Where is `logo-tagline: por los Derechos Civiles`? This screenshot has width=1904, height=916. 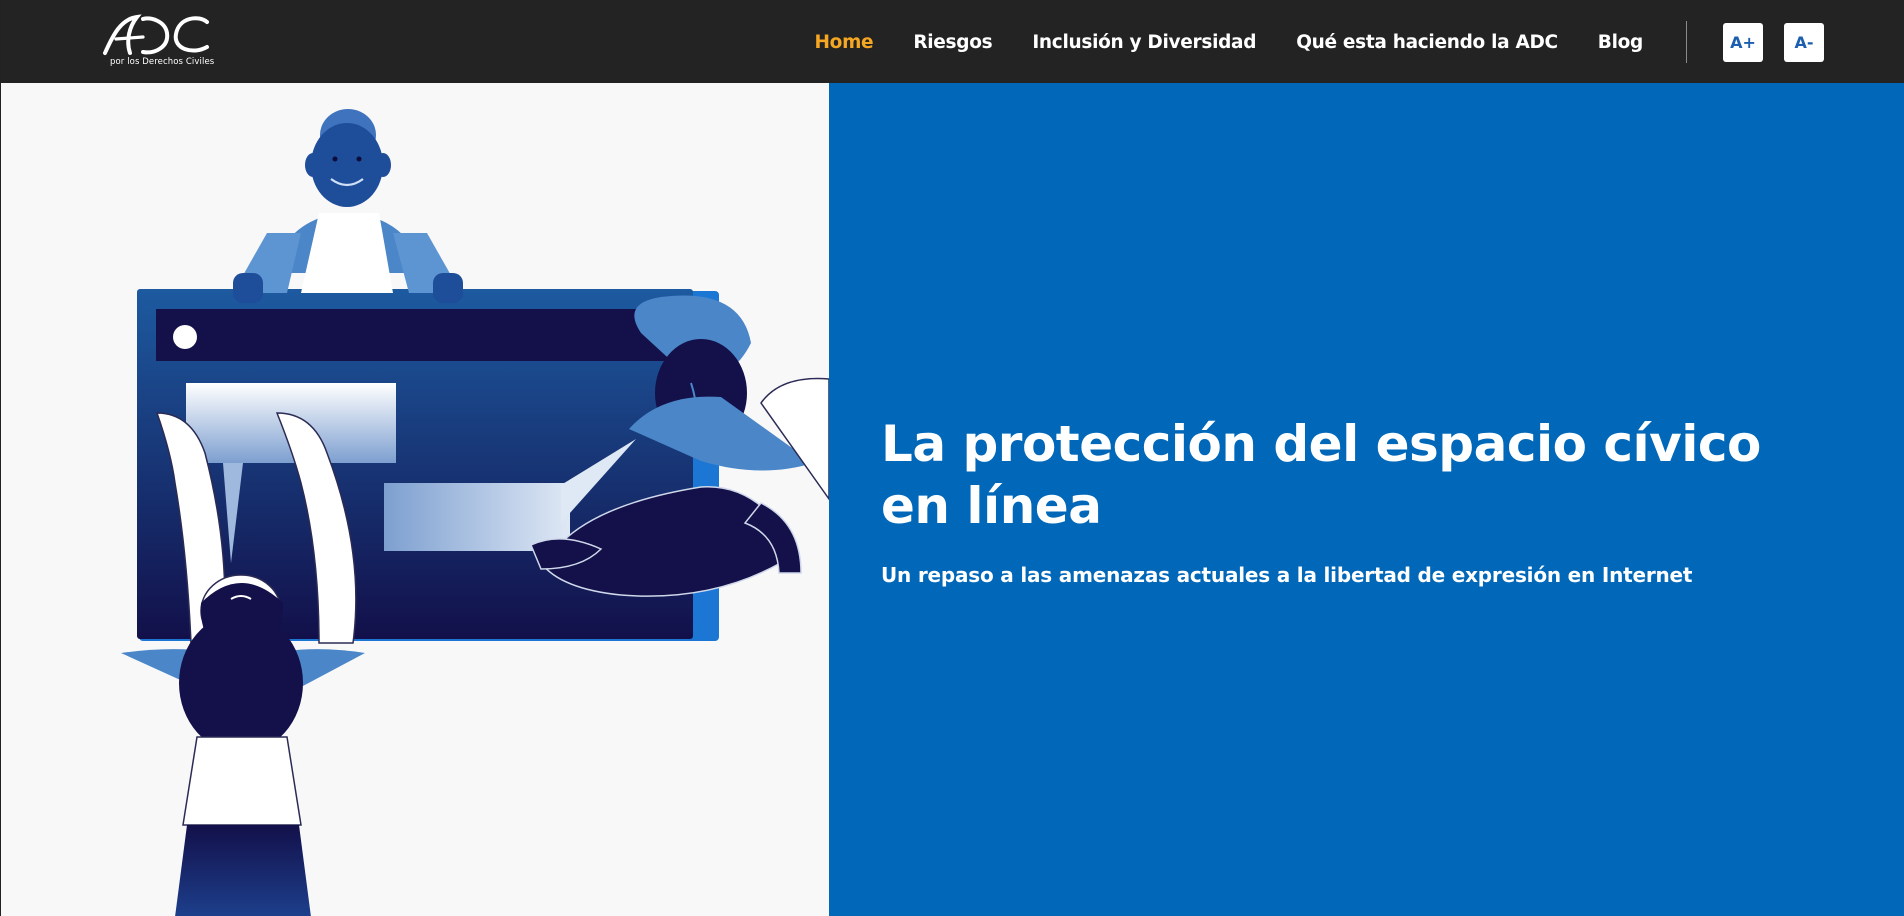
logo-tagline: por los Derechos Civiles is located at coordinates (162, 62).